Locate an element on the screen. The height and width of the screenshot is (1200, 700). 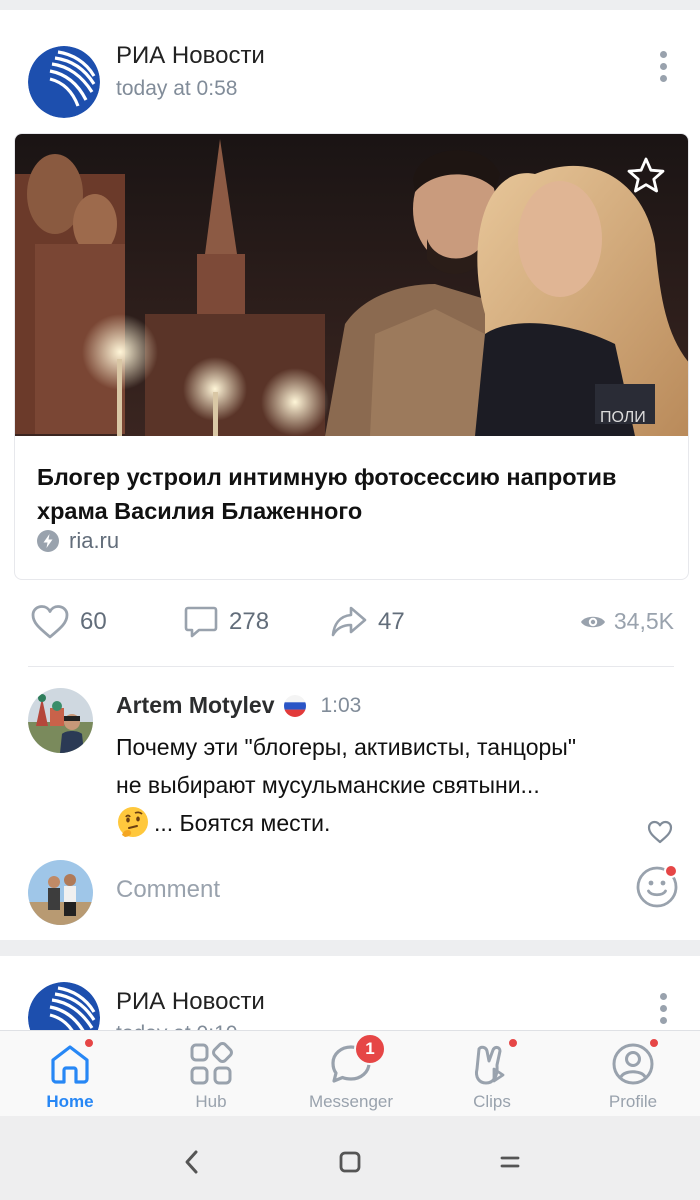
tab-hub: Hub is located at coordinates (211, 1074).